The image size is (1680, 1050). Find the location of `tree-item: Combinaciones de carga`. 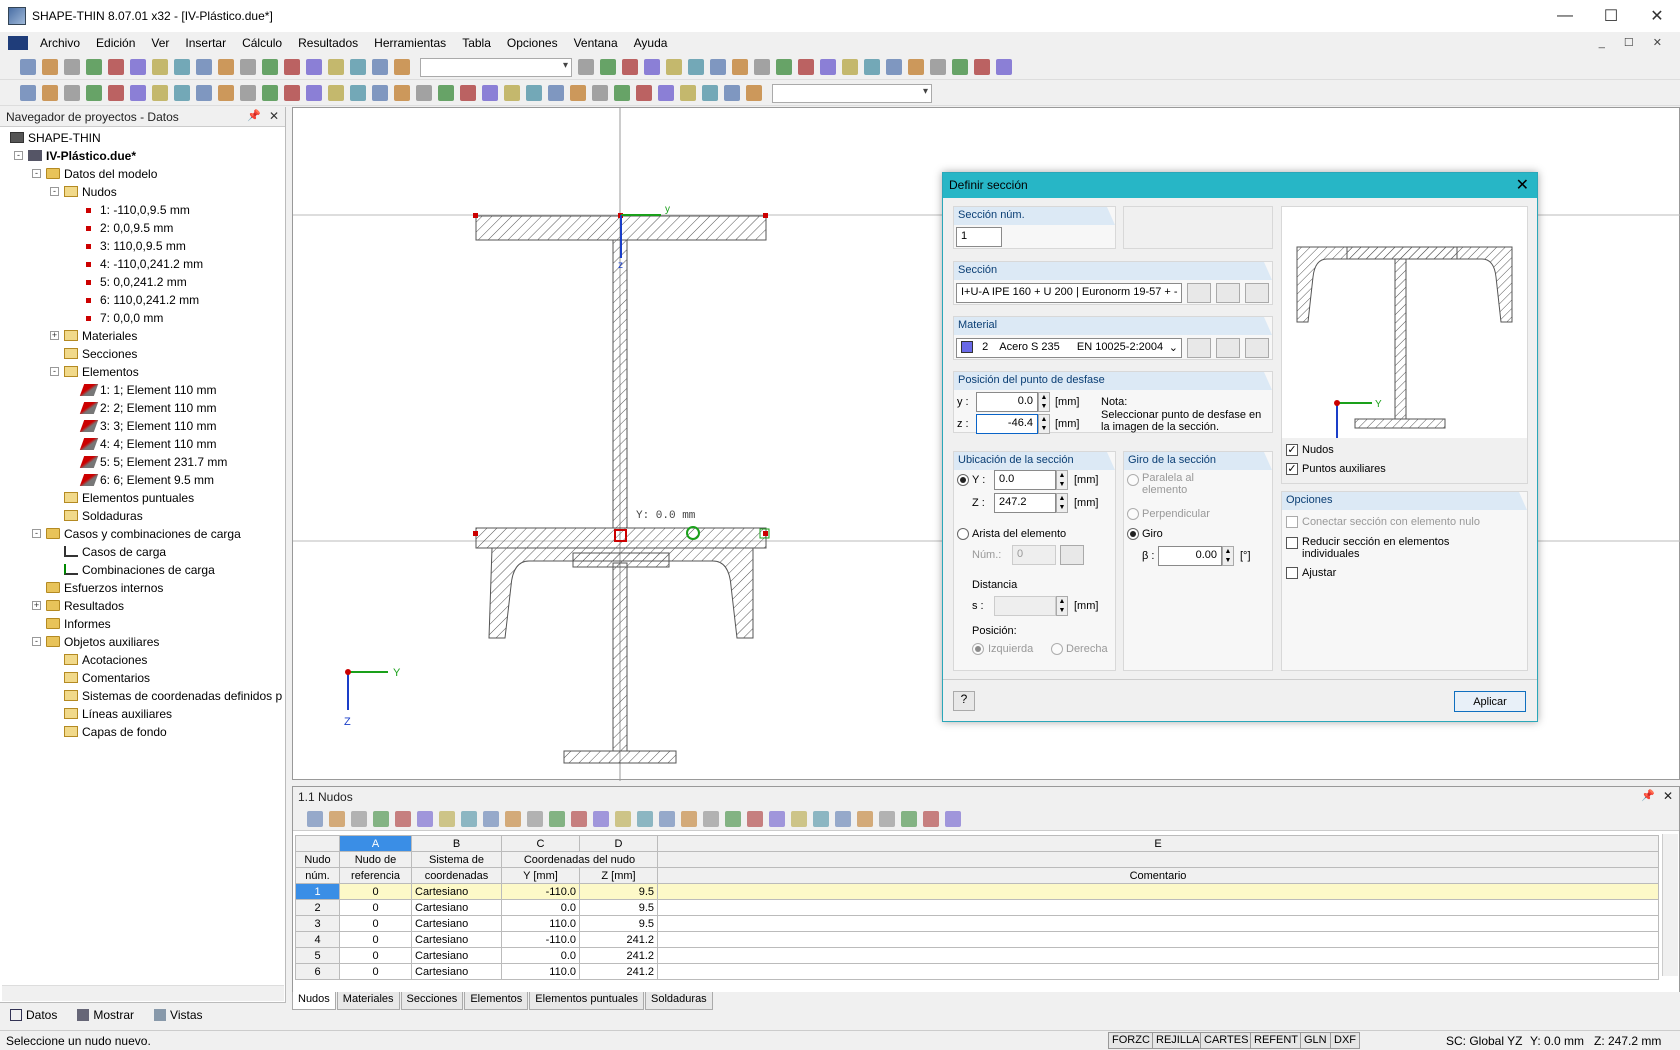

tree-item: Combinaciones de carga is located at coordinates (148, 570).